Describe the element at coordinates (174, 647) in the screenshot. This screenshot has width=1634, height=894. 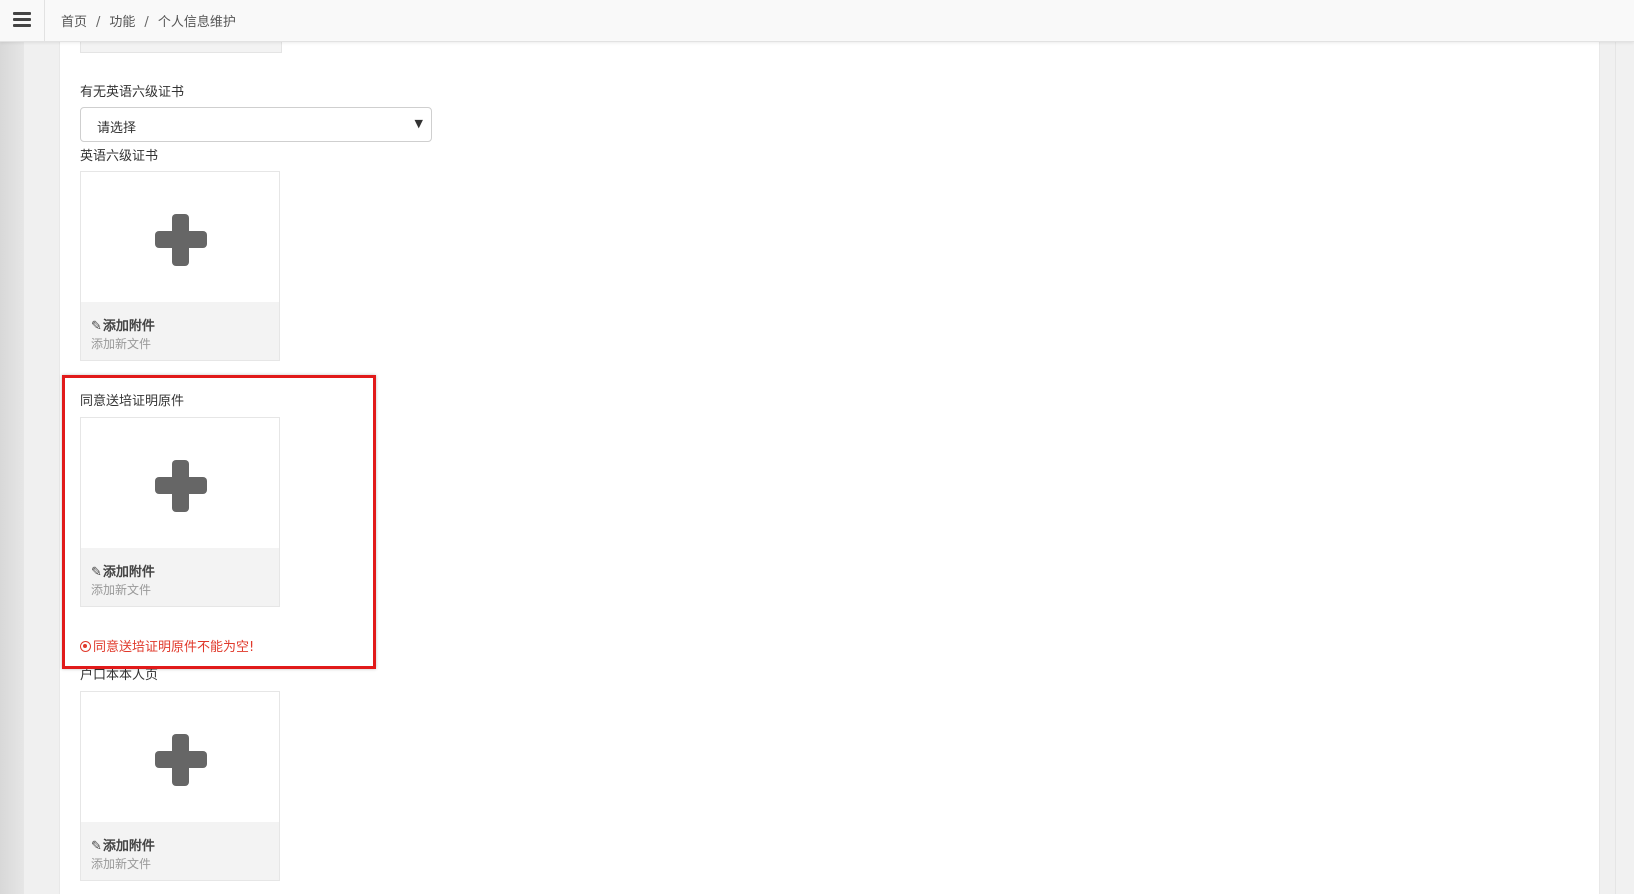
I see `consent-error-text: 同意送培证明原件不能为空!` at that location.